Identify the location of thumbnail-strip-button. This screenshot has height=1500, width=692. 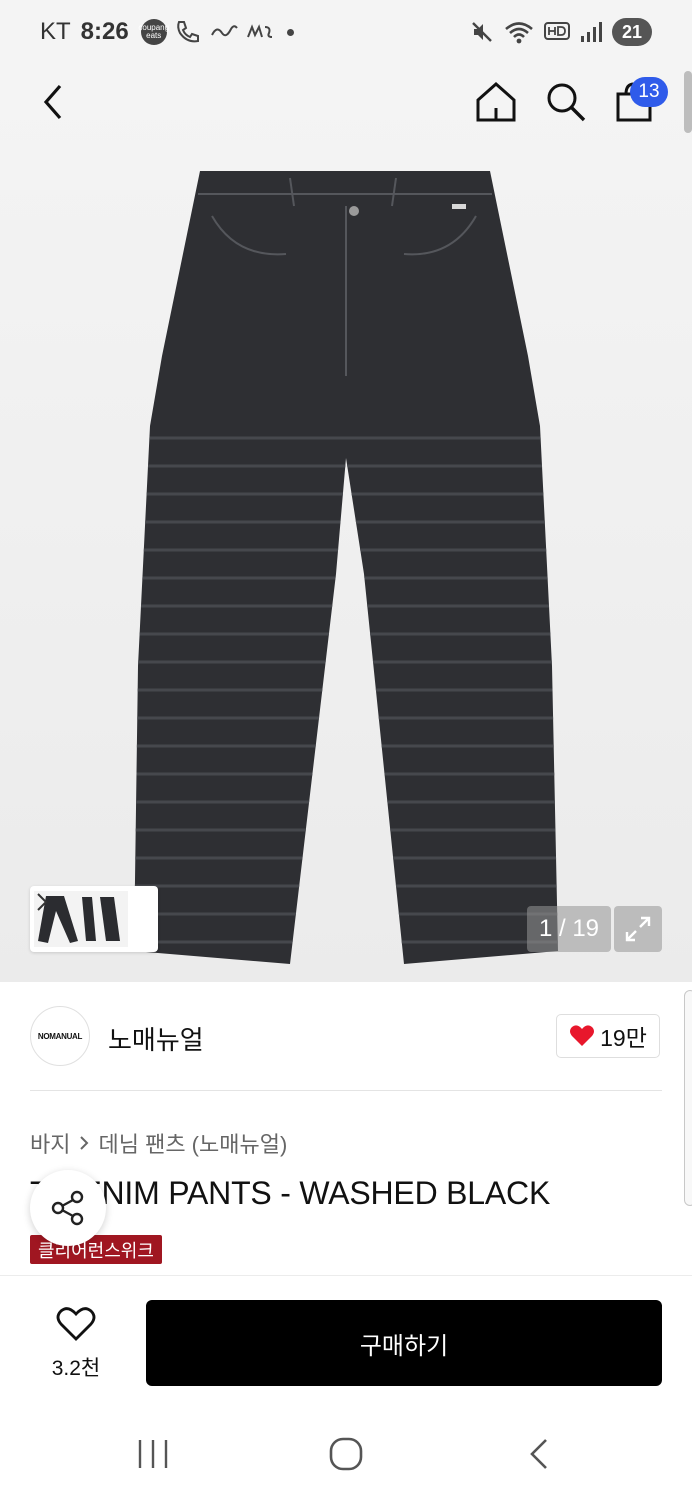
(94, 919).